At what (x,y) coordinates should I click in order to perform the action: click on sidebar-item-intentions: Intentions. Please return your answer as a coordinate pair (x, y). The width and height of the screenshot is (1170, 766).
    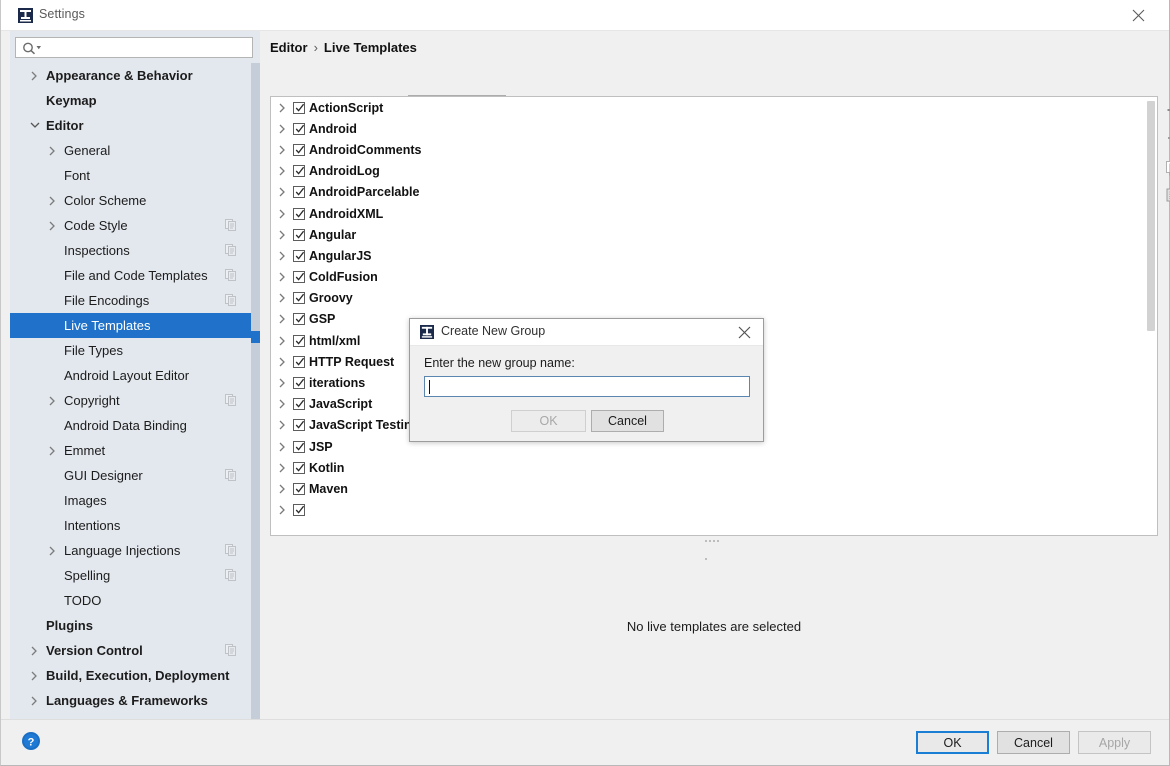
    Looking at the image, I should click on (130, 525).